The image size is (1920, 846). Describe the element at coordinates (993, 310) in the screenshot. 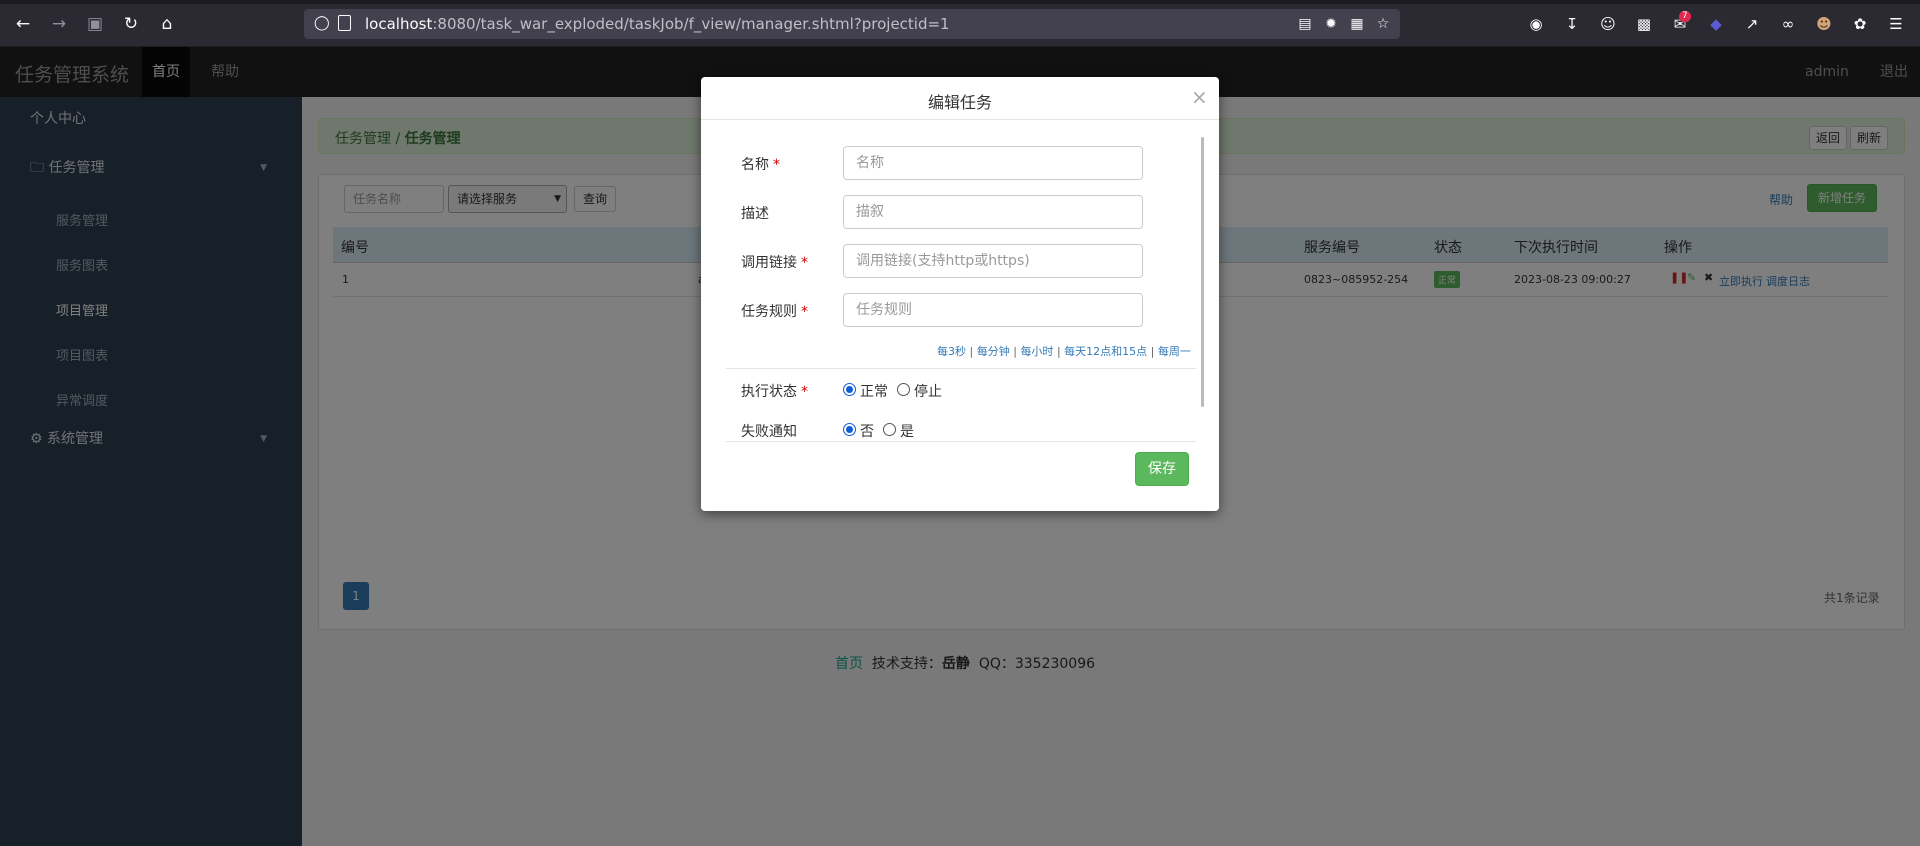

I see `rule-field: 任务规则` at that location.